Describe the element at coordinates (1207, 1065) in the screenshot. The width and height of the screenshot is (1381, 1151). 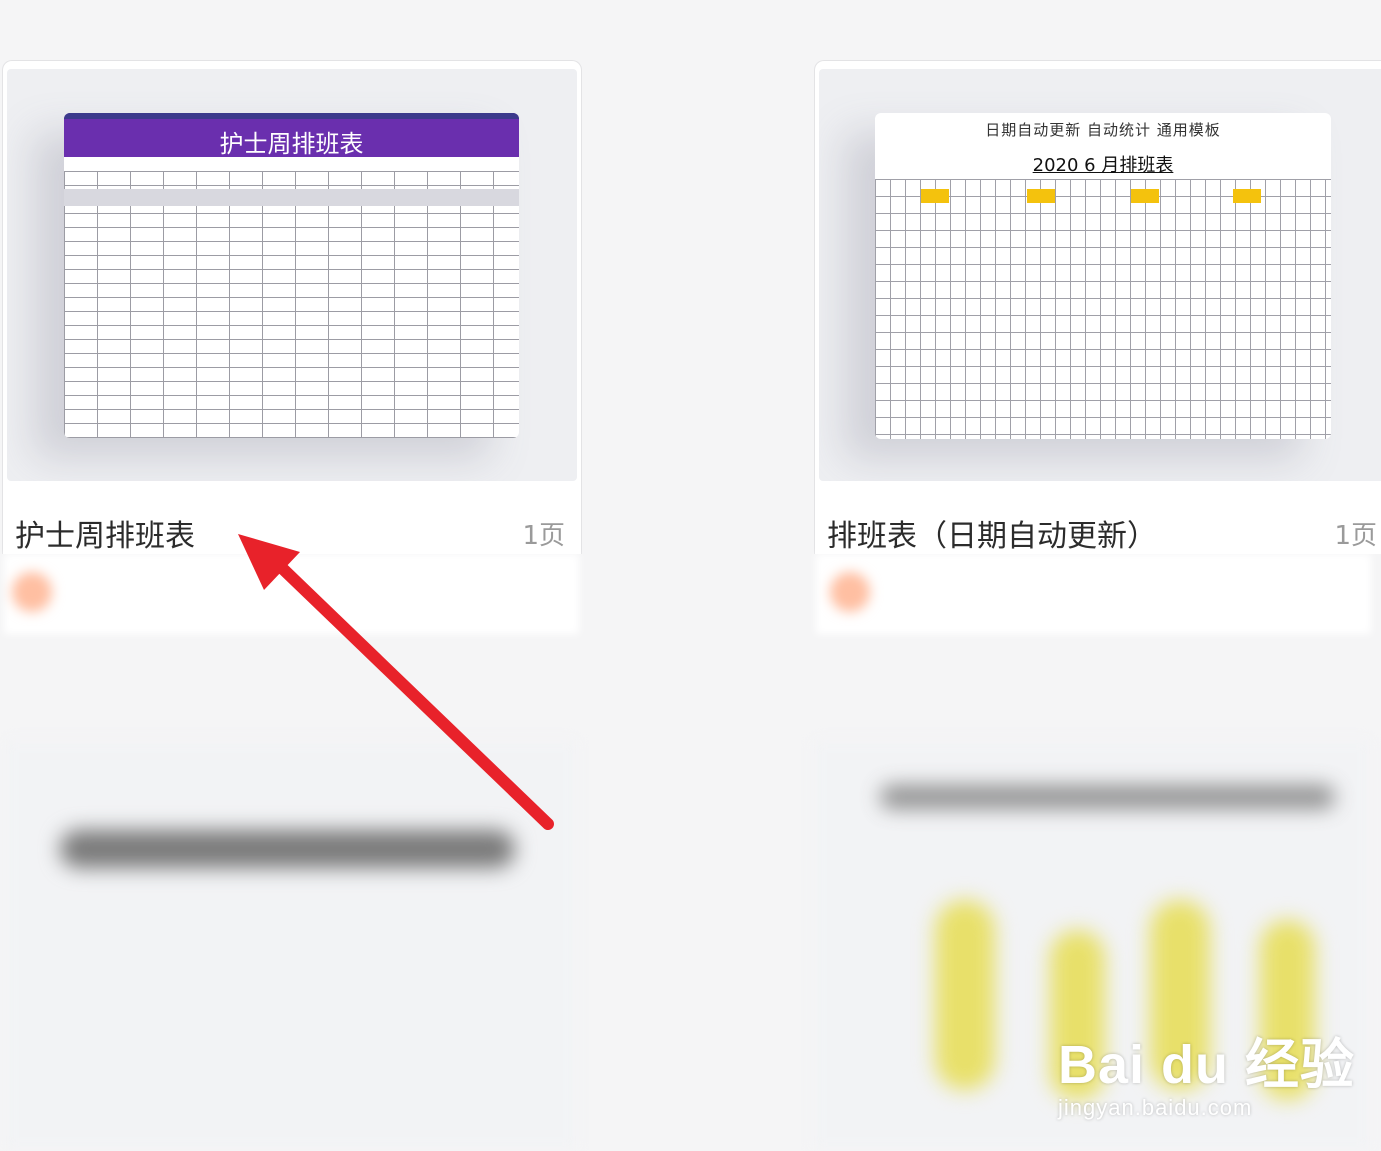
I see `watermark-brand: Bai du 经验` at that location.